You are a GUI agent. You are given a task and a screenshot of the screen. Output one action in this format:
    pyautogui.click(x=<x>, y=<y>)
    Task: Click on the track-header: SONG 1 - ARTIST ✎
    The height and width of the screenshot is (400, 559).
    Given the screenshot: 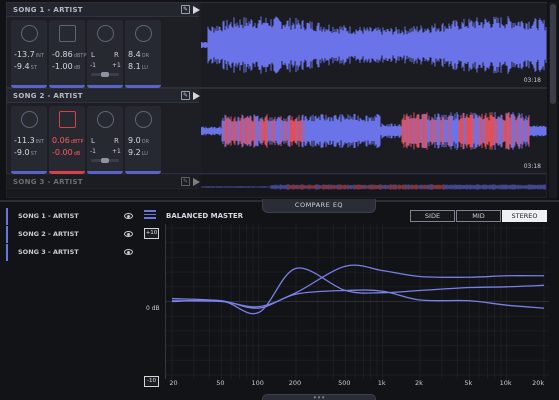 What is the action you would take?
    pyautogui.click(x=103, y=10)
    